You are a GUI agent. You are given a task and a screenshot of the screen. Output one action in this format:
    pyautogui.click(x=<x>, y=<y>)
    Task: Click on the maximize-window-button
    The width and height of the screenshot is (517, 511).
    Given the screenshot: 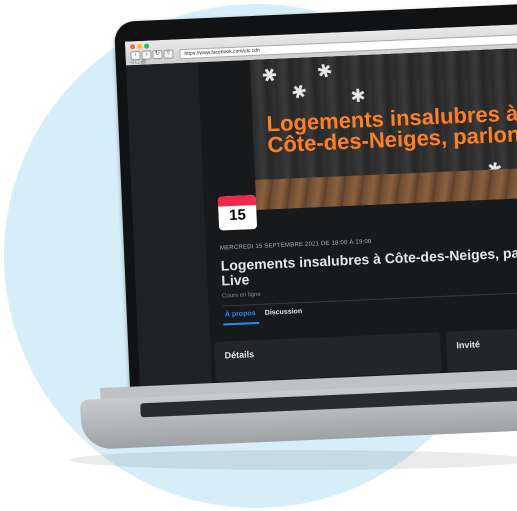 What is the action you would take?
    pyautogui.click(x=146, y=46)
    